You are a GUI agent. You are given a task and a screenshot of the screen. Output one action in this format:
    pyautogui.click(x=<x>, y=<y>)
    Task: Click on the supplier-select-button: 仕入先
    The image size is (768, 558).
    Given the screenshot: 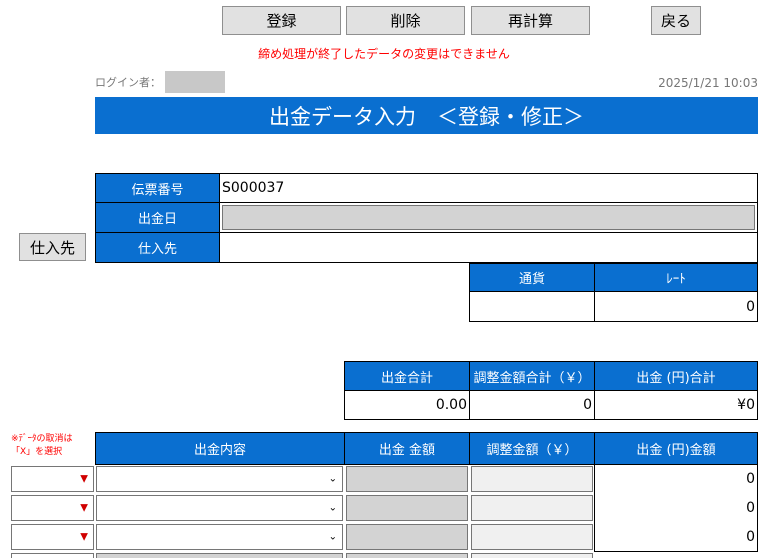 What is the action you would take?
    pyautogui.click(x=52, y=247)
    